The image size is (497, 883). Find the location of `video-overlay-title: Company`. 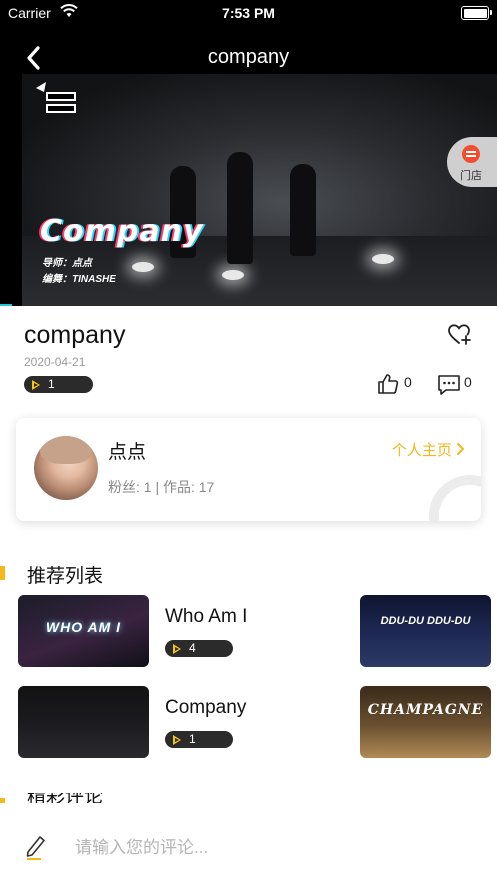

video-overlay-title: Company is located at coordinates (122, 231).